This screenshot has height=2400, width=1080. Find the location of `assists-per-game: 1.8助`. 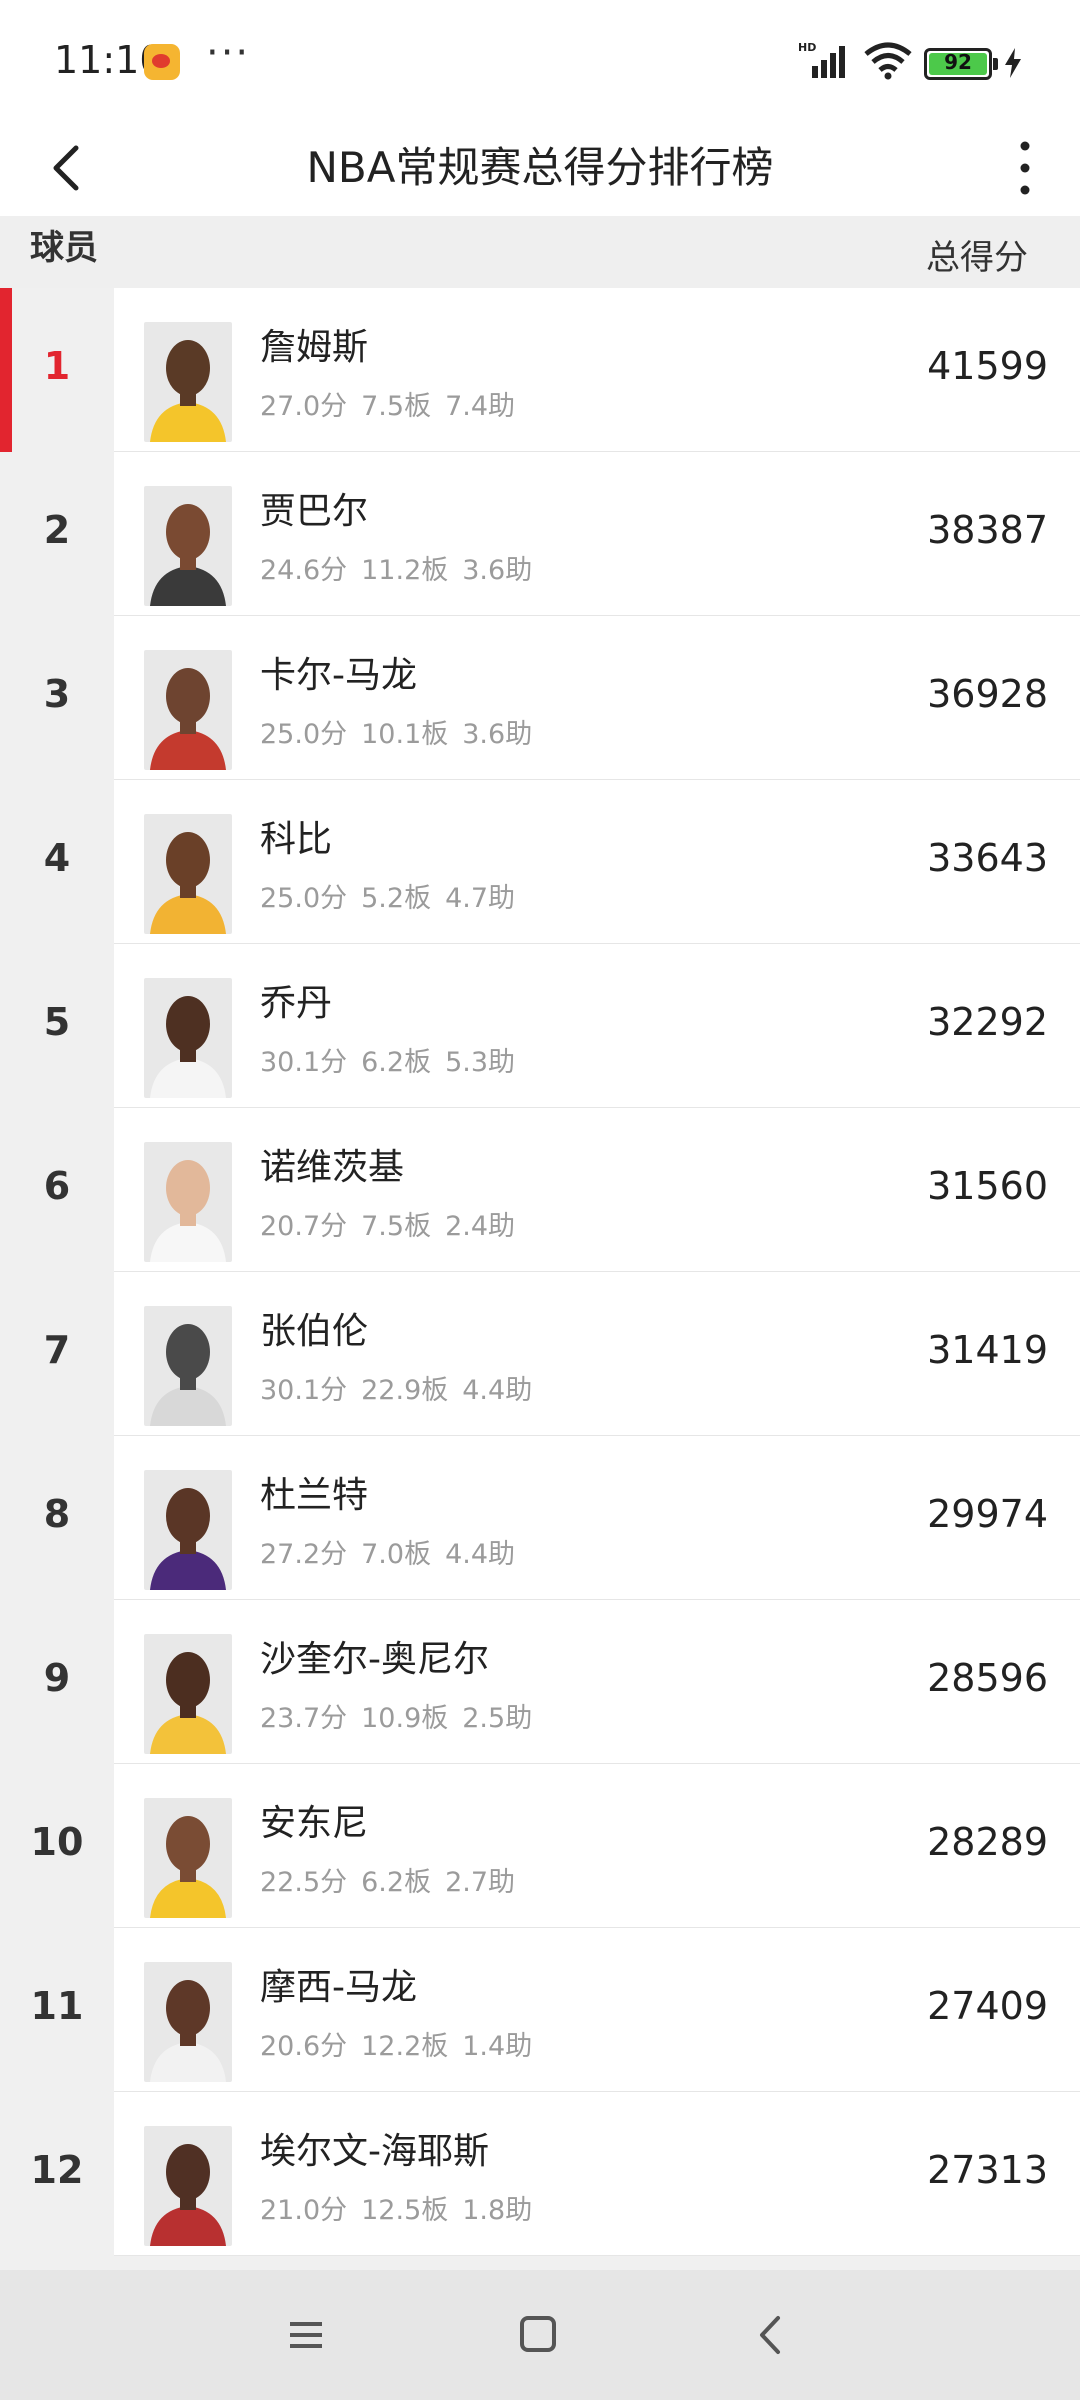

assists-per-game: 1.8助 is located at coordinates (497, 2210).